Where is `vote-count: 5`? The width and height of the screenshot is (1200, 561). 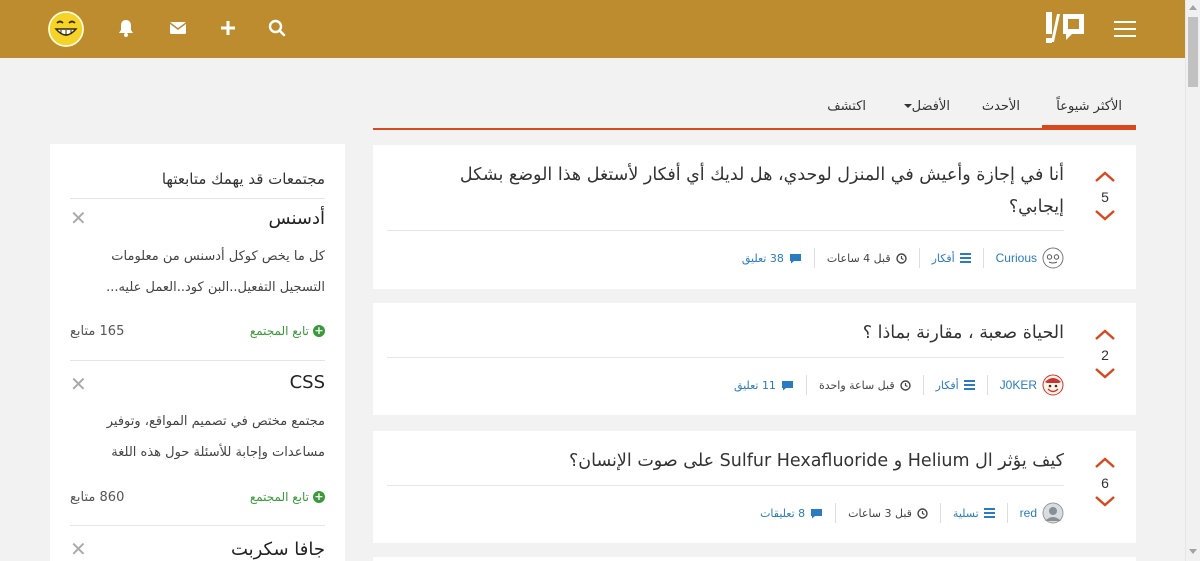
vote-count: 5 is located at coordinates (1105, 197).